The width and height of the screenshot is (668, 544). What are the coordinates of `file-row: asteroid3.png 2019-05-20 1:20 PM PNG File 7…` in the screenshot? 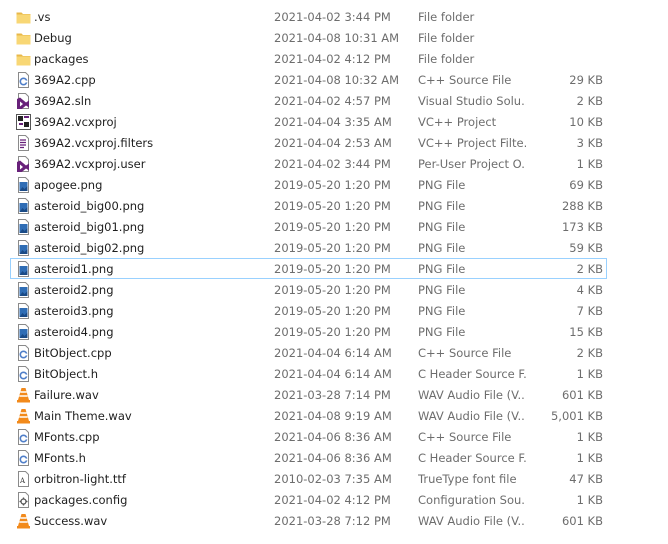 It's located at (308, 310).